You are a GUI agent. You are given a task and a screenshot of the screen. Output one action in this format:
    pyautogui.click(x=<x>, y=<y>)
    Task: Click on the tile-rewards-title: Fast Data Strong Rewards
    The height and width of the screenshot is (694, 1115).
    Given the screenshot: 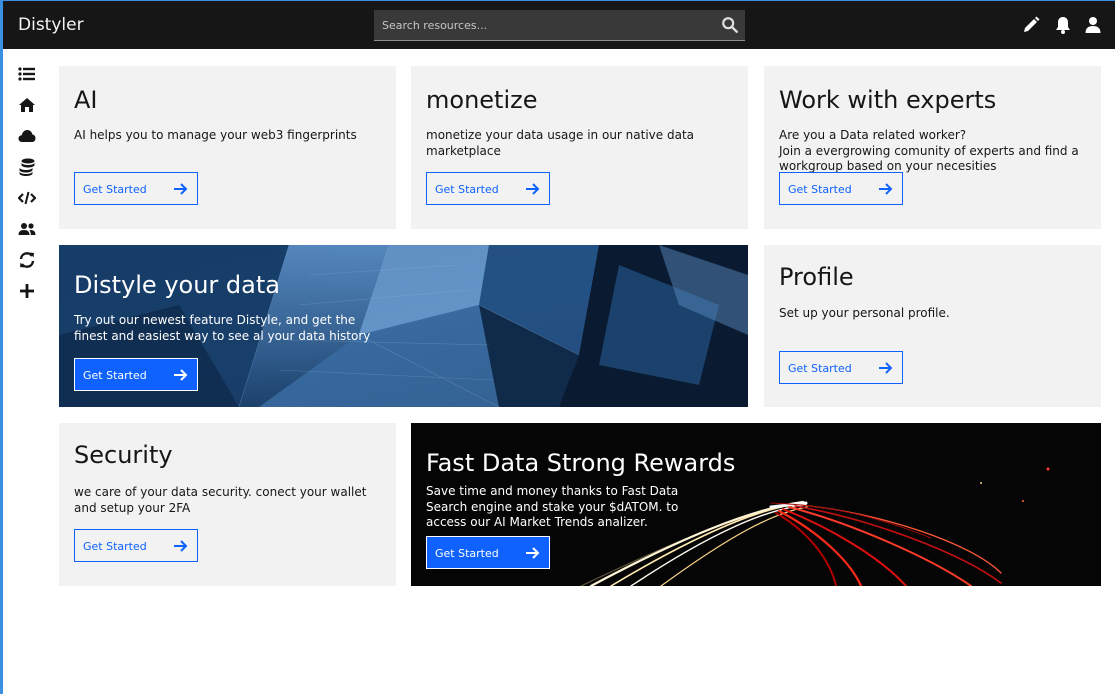 What is the action you would take?
    pyautogui.click(x=581, y=463)
    